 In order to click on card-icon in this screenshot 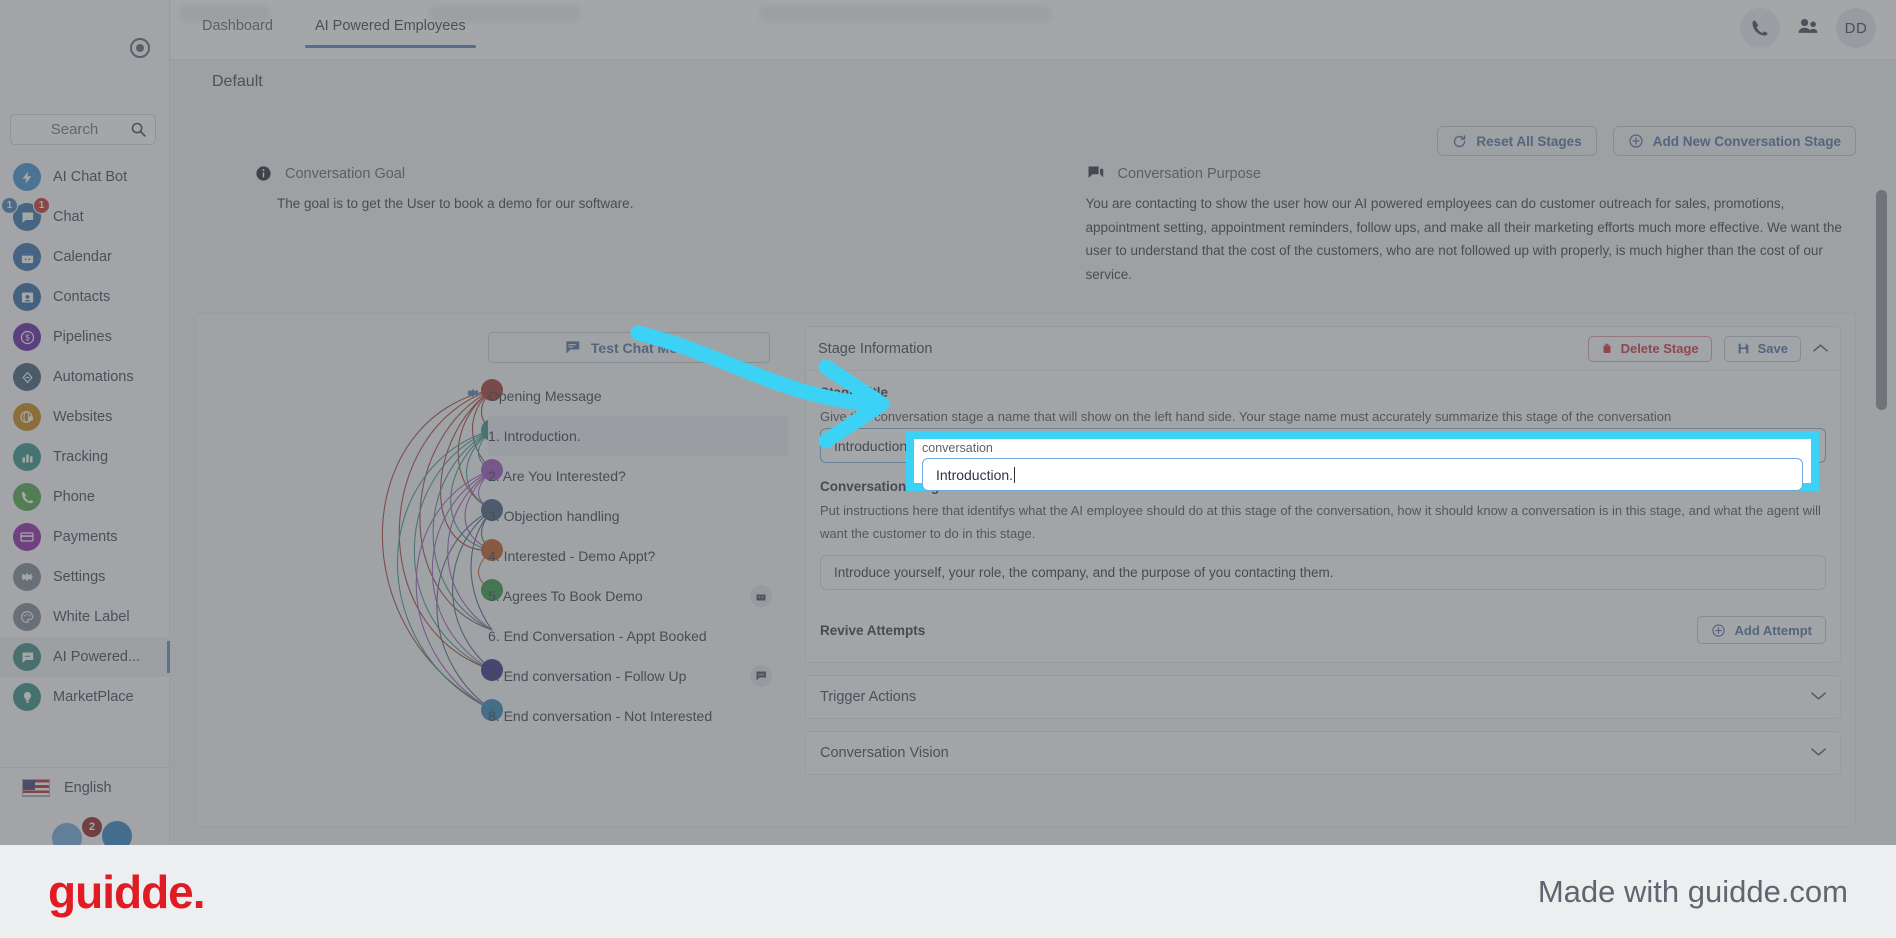, I will do `click(27, 537)`.